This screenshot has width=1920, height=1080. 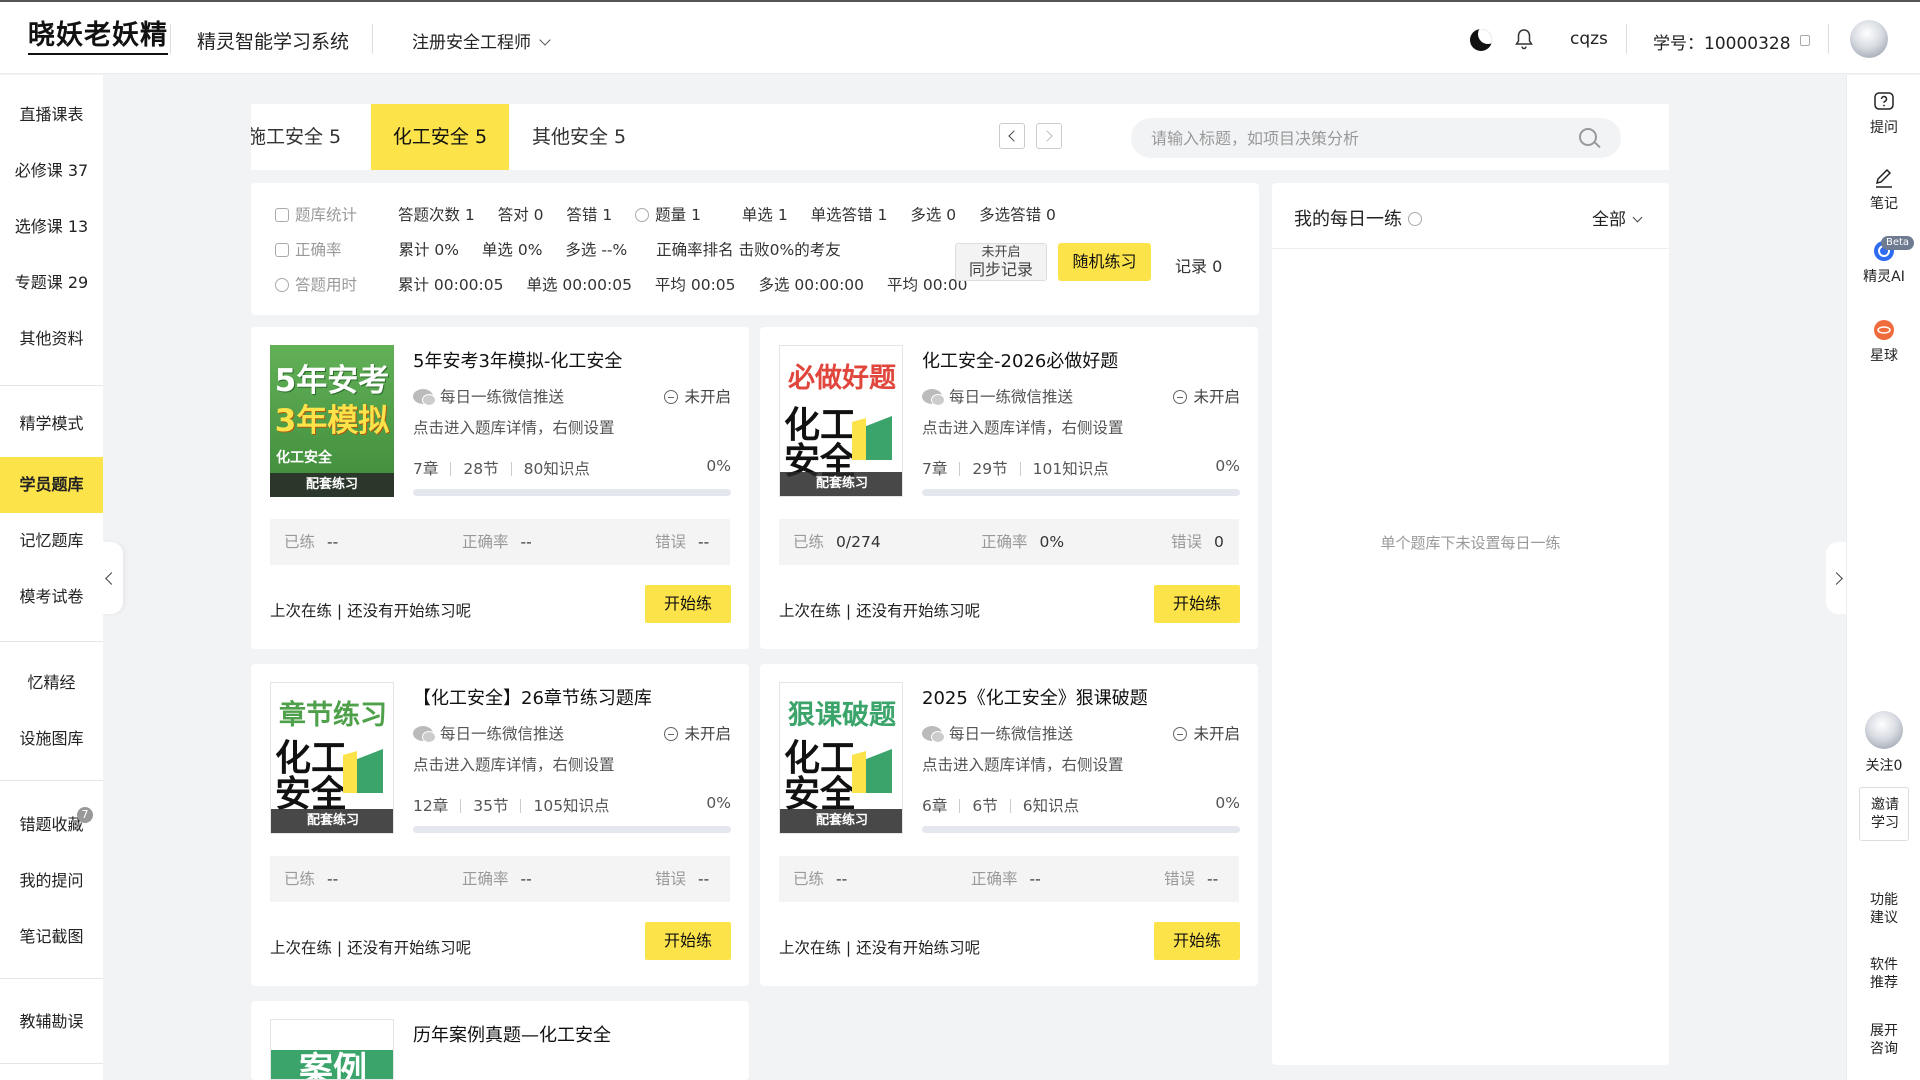 I want to click on username: cqzs, so click(x=1589, y=39).